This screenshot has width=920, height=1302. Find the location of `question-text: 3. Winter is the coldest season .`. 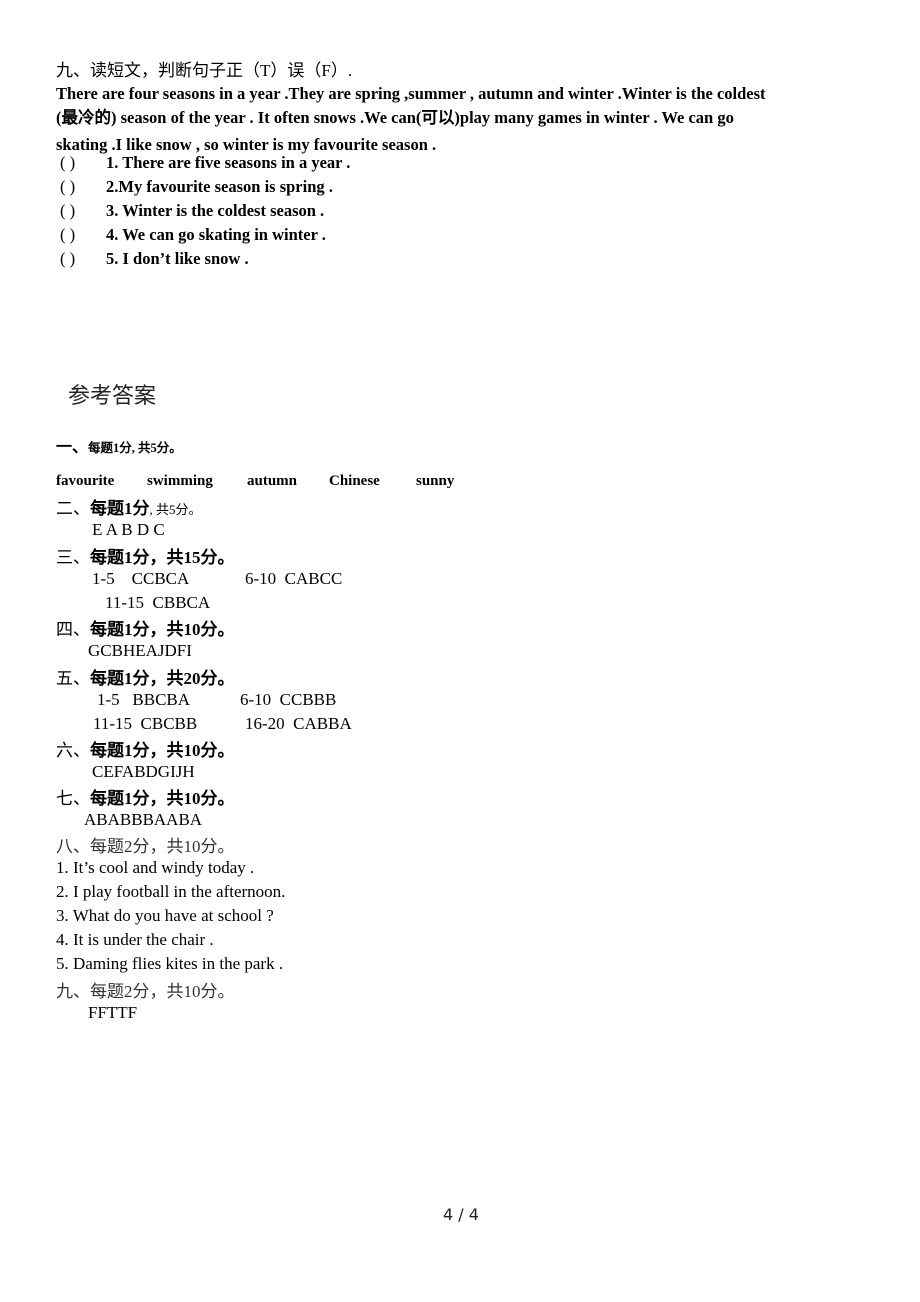

question-text: 3. Winter is the coldest season . is located at coordinates (215, 210).